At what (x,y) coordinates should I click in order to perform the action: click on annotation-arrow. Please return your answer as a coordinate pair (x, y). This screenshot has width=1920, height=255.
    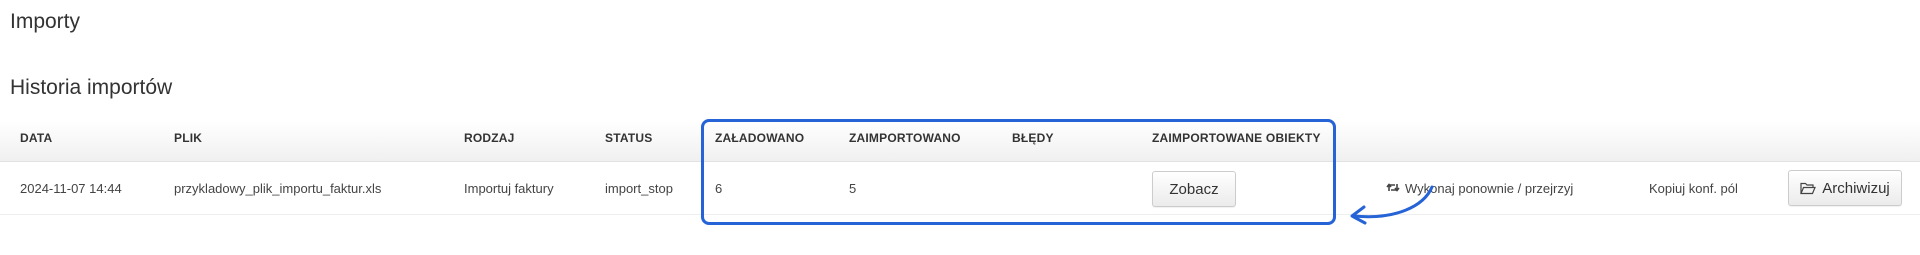
    Looking at the image, I should click on (1392, 205).